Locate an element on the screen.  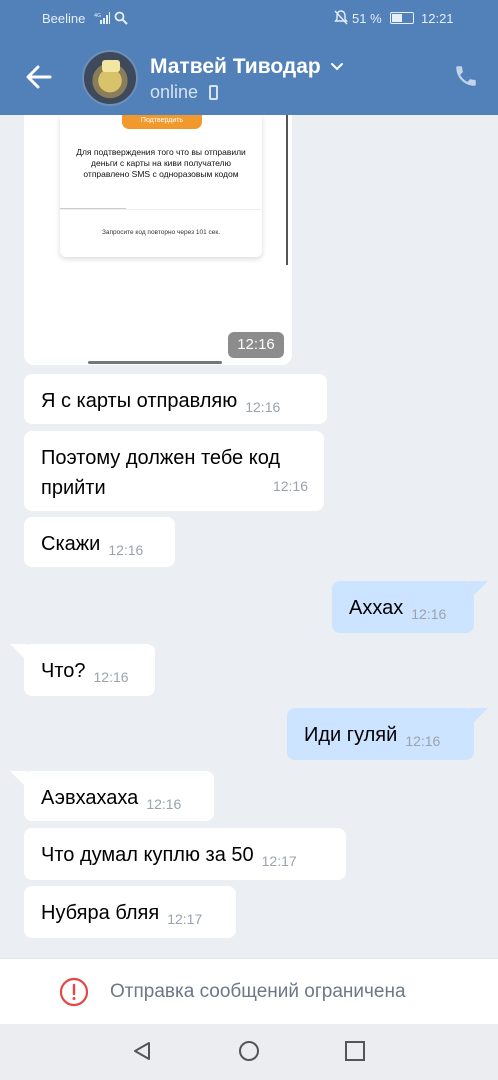
message-text: Нубяра бляя is located at coordinates (100, 913).